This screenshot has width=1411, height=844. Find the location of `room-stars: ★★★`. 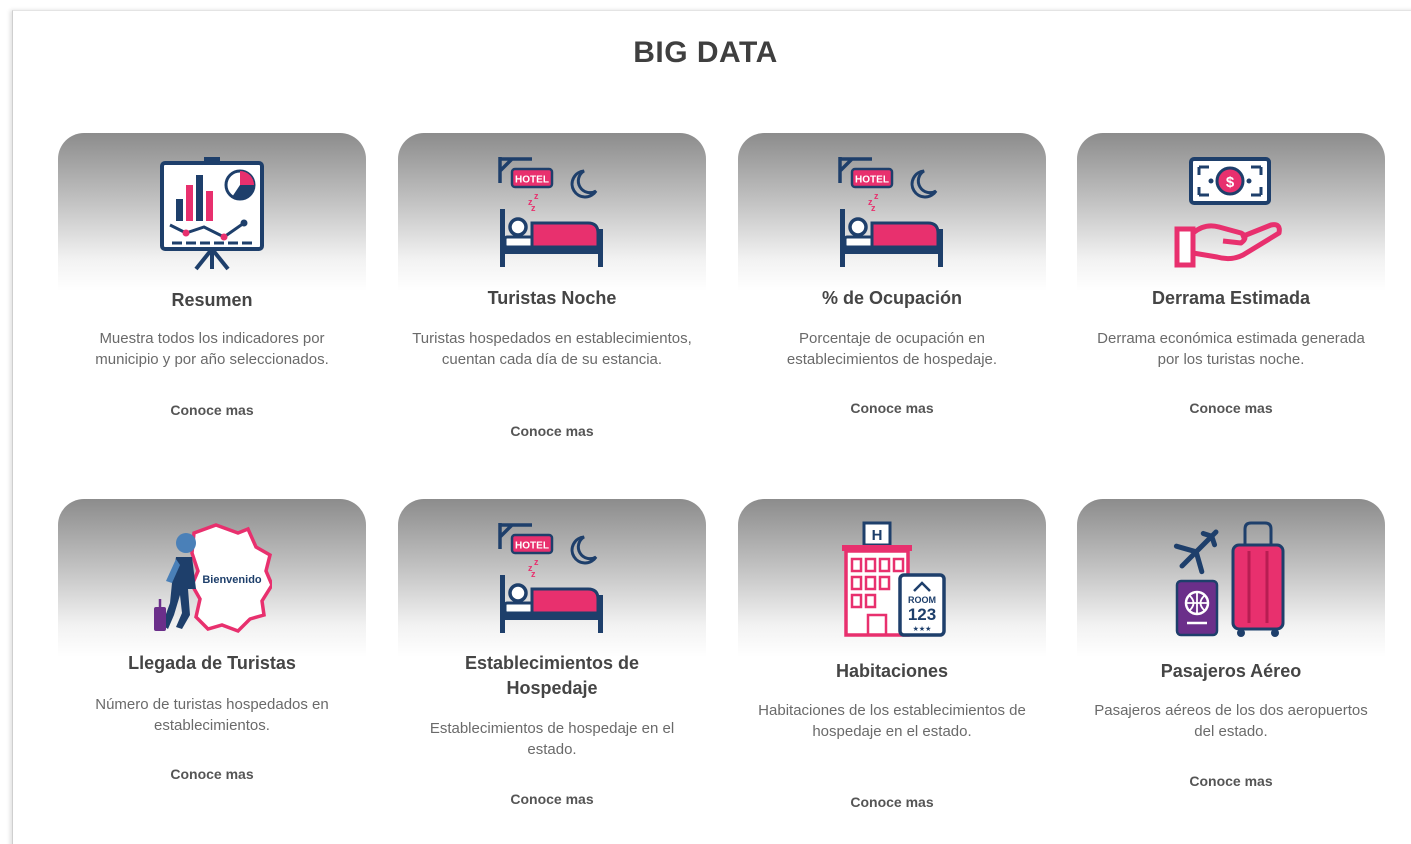

room-stars: ★★★ is located at coordinates (922, 629).